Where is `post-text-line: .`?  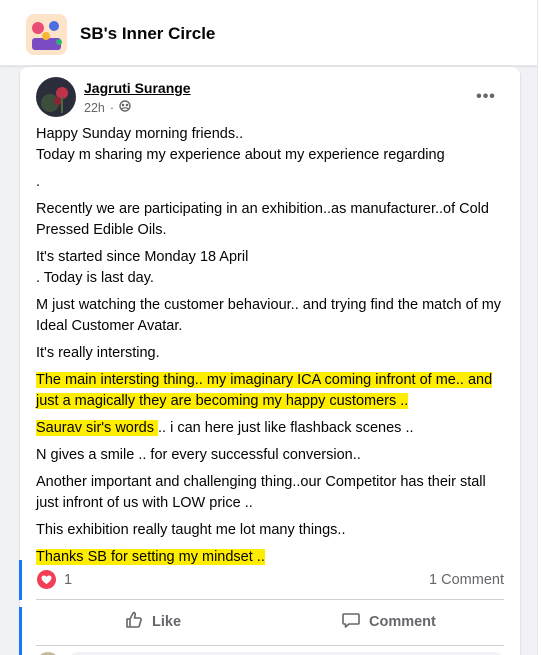
post-text-line: . is located at coordinates (38, 182).